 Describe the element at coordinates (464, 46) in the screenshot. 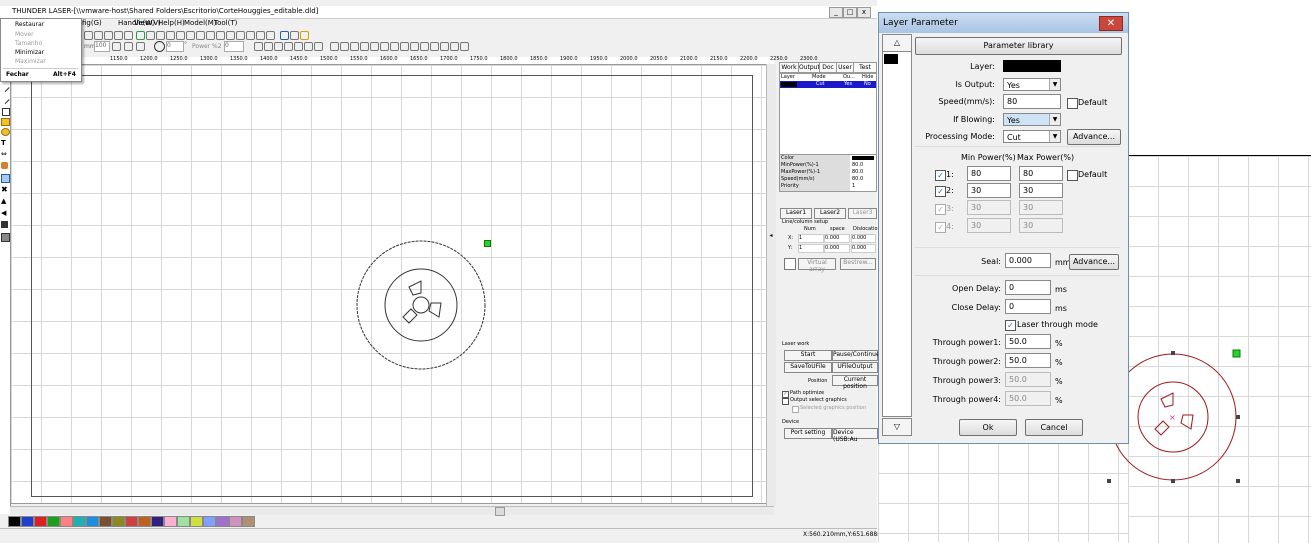

I see `page-bottom-right-icon` at that location.